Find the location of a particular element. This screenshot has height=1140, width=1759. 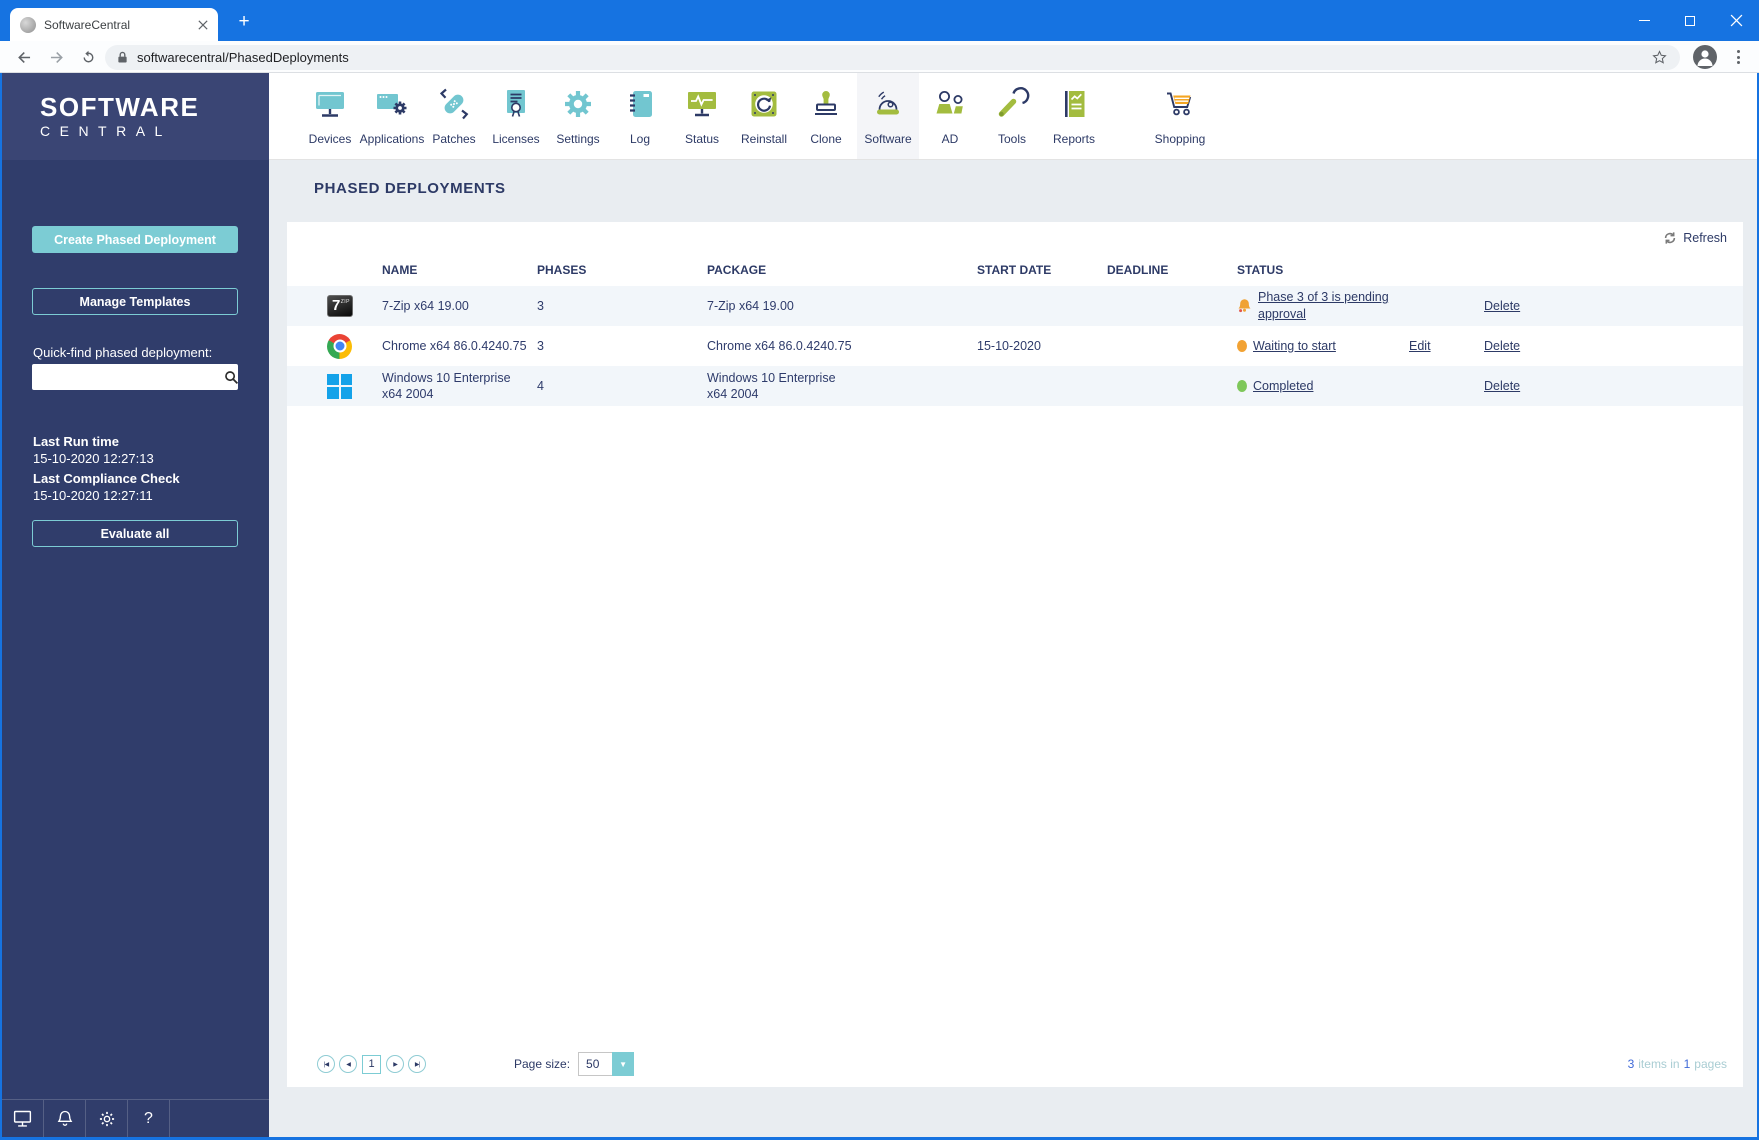

evaluate-all-button: Evaluate all is located at coordinates (135, 533).